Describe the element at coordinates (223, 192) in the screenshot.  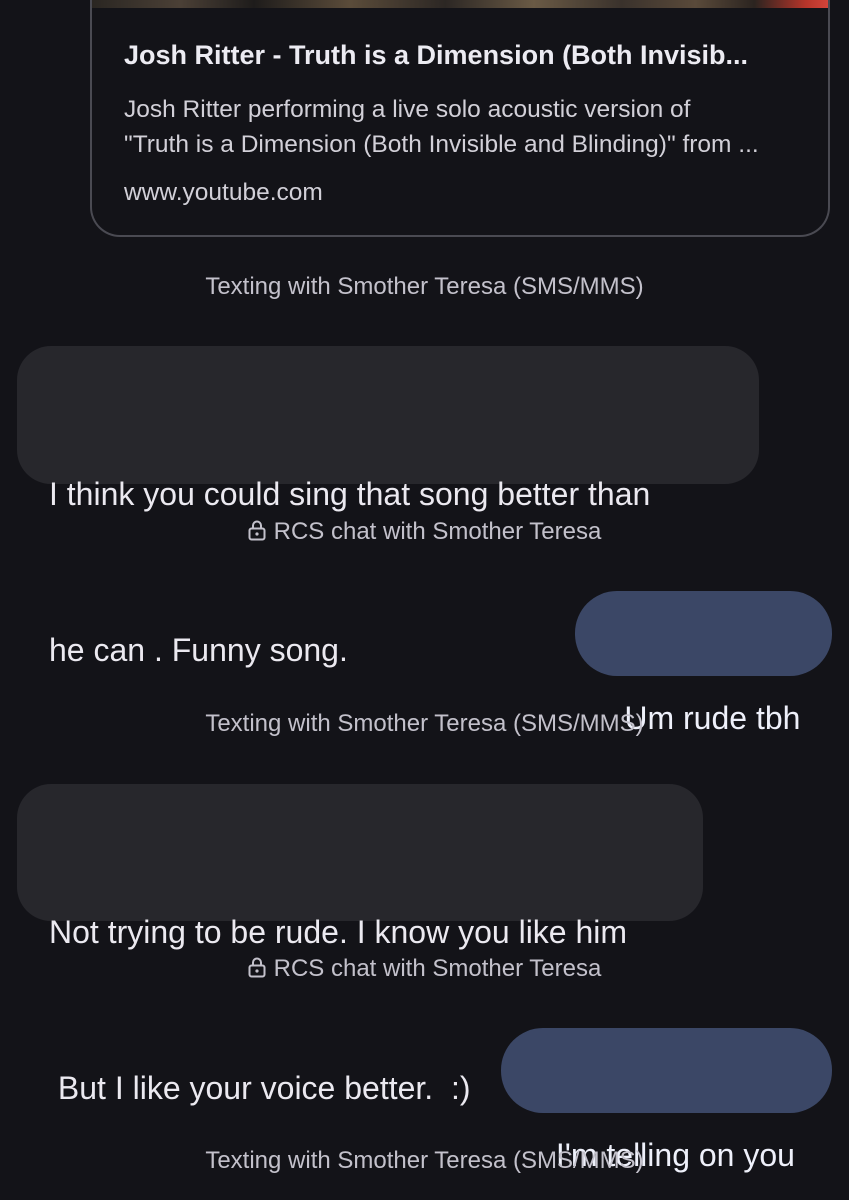
I see `link-preview-domain: www.youtube.com` at that location.